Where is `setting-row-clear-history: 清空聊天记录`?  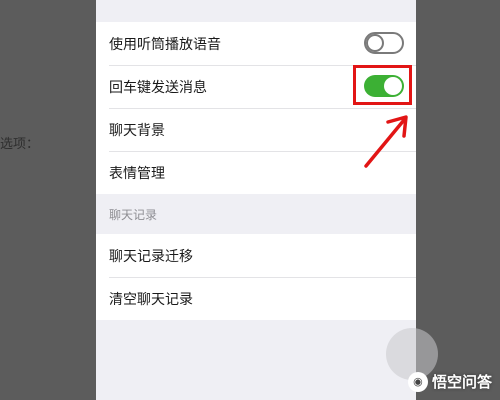 setting-row-clear-history: 清空聊天记录 is located at coordinates (256, 298).